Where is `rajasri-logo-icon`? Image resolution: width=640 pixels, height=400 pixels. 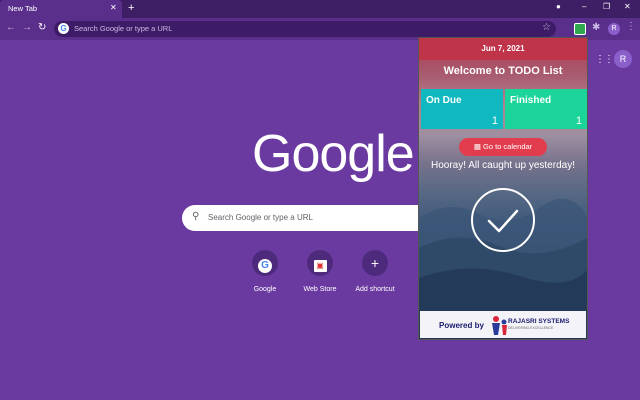 rajasri-logo-icon is located at coordinates (499, 325).